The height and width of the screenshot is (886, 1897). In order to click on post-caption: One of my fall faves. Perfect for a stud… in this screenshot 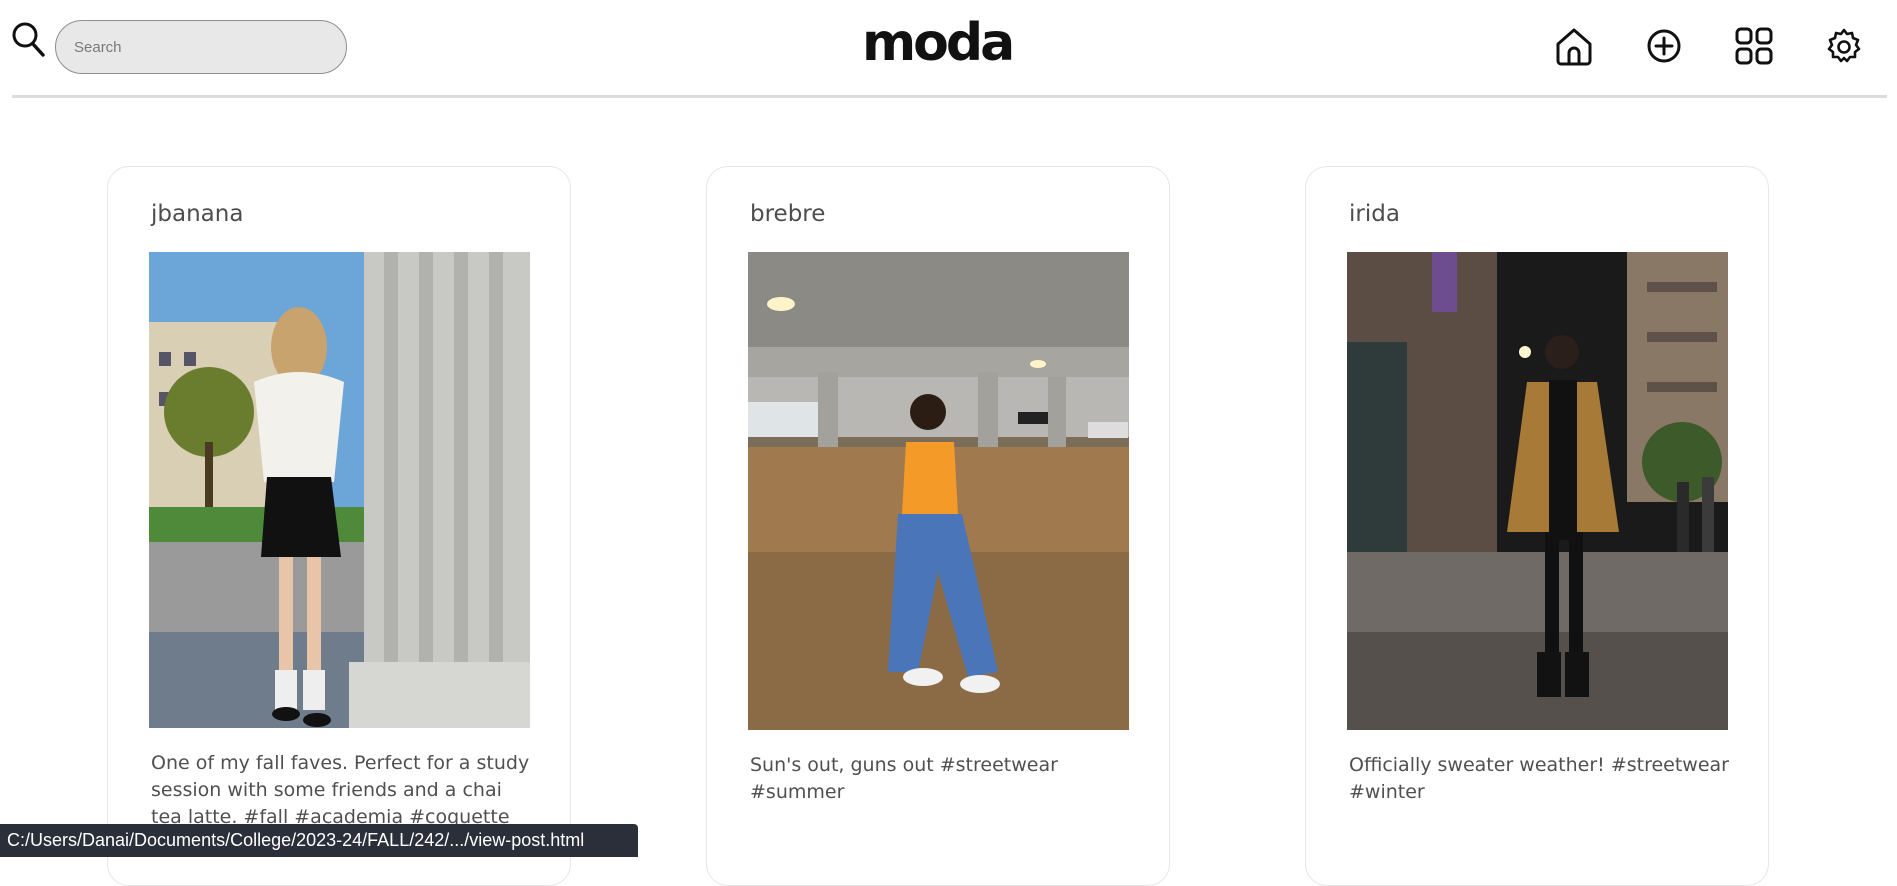, I will do `click(340, 790)`.